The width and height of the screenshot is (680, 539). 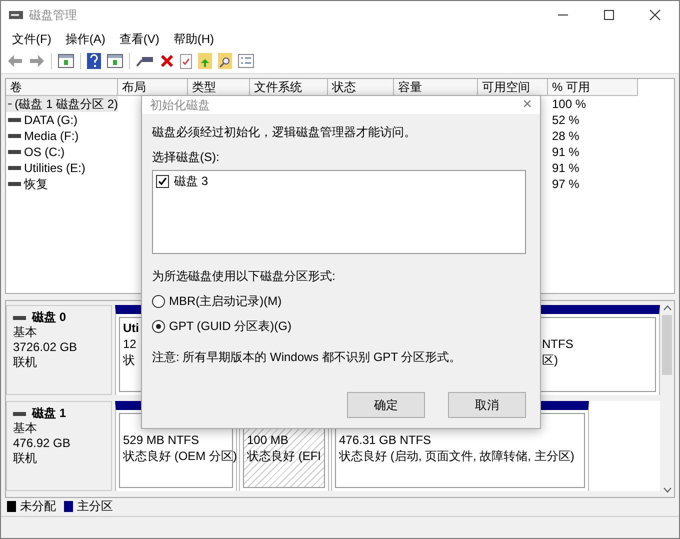 I want to click on disk-label-panel: 磁盘 1 基本 476.92 GB 联机, so click(x=59, y=446).